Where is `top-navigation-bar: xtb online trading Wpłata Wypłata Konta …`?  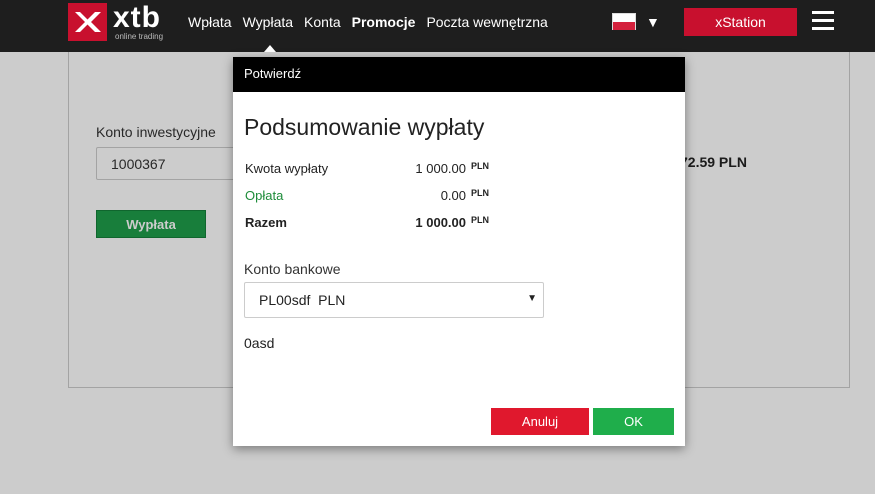
top-navigation-bar: xtb online trading Wpłata Wypłata Konta … is located at coordinates (437, 26).